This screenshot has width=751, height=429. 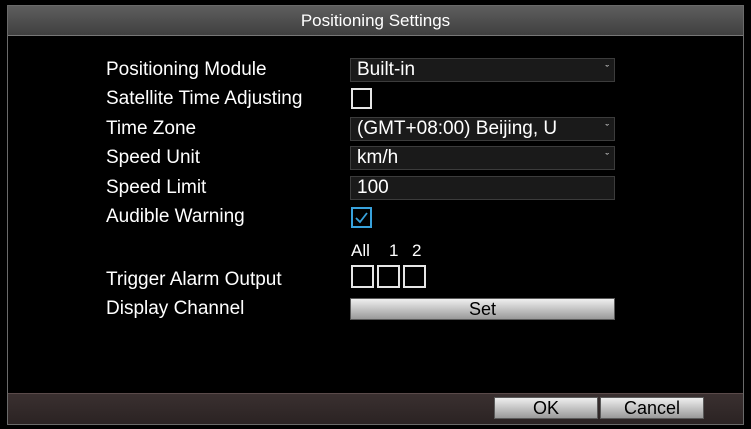 I want to click on alarm-header-2: 2, so click(x=417, y=250).